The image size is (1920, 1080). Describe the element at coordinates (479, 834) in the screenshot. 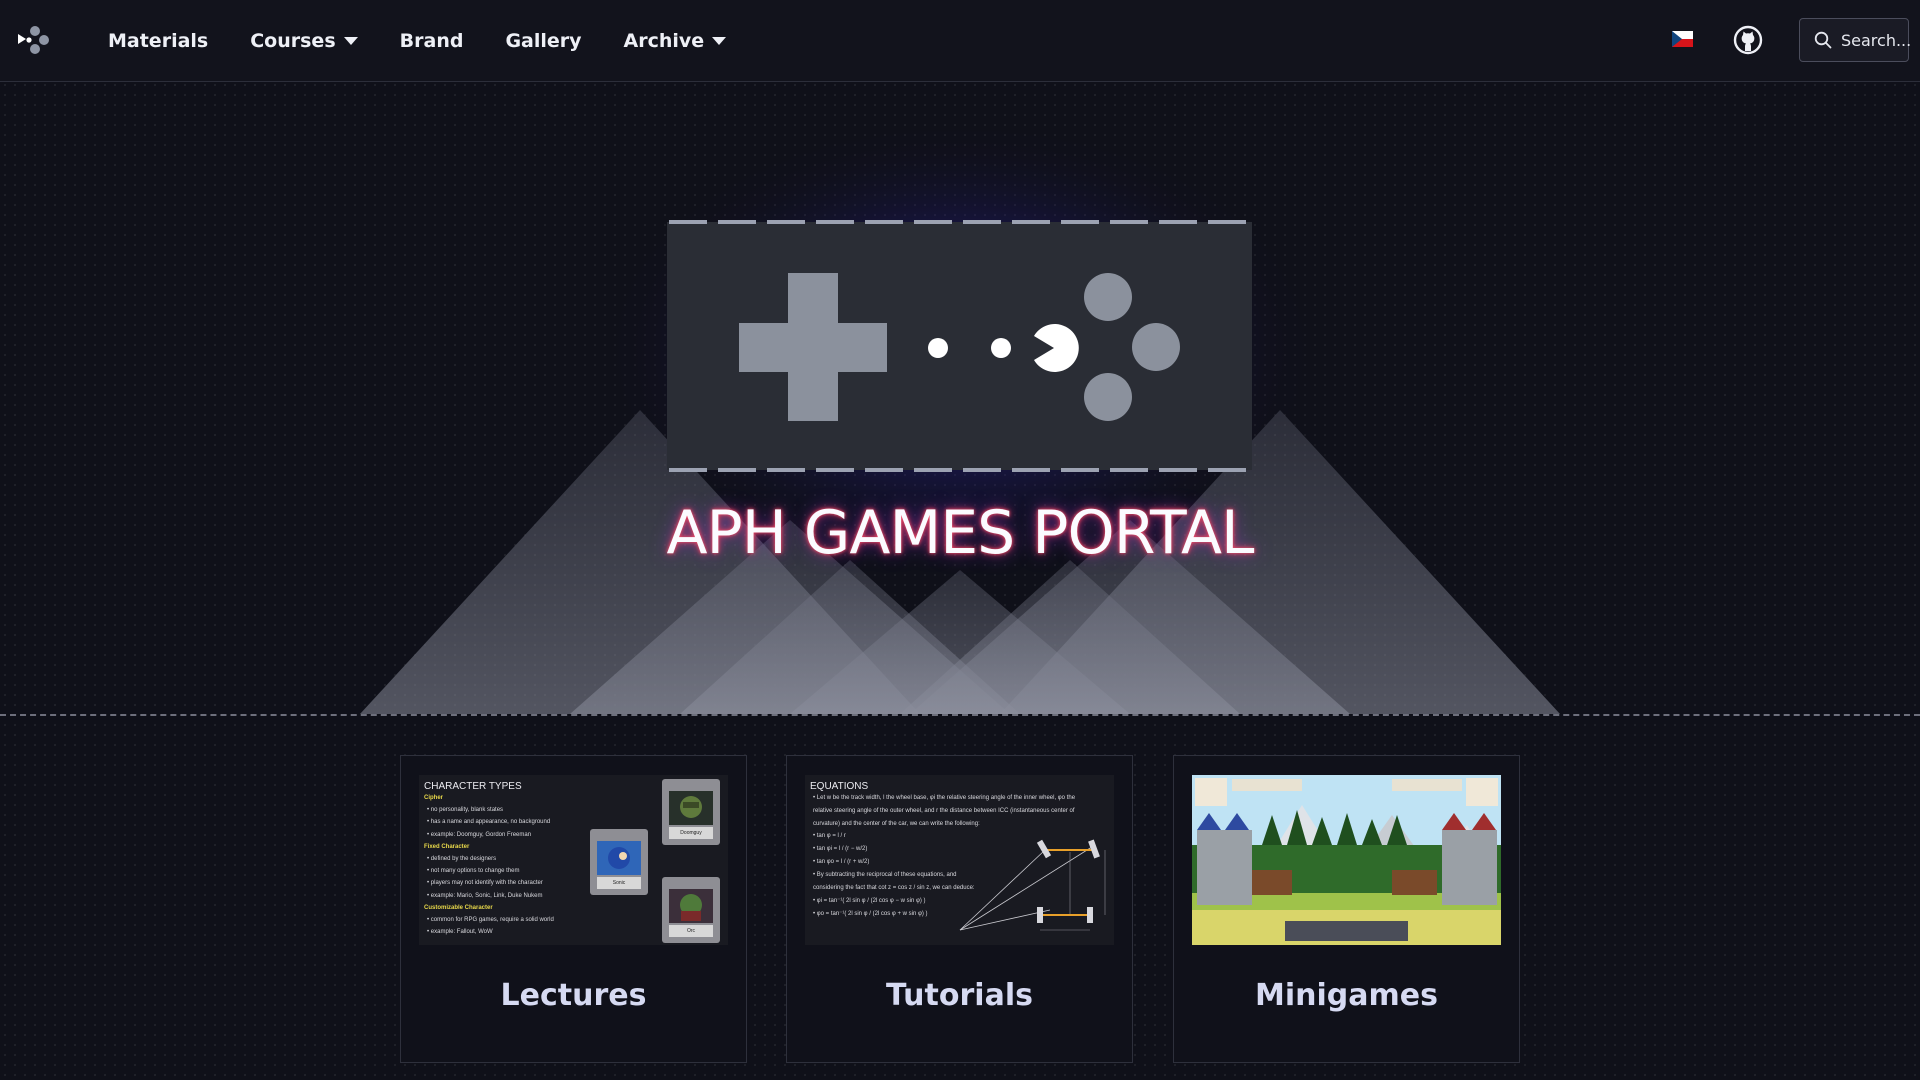

I see `slide-text-line: • example: Doomguy, Gordon Freeman` at that location.